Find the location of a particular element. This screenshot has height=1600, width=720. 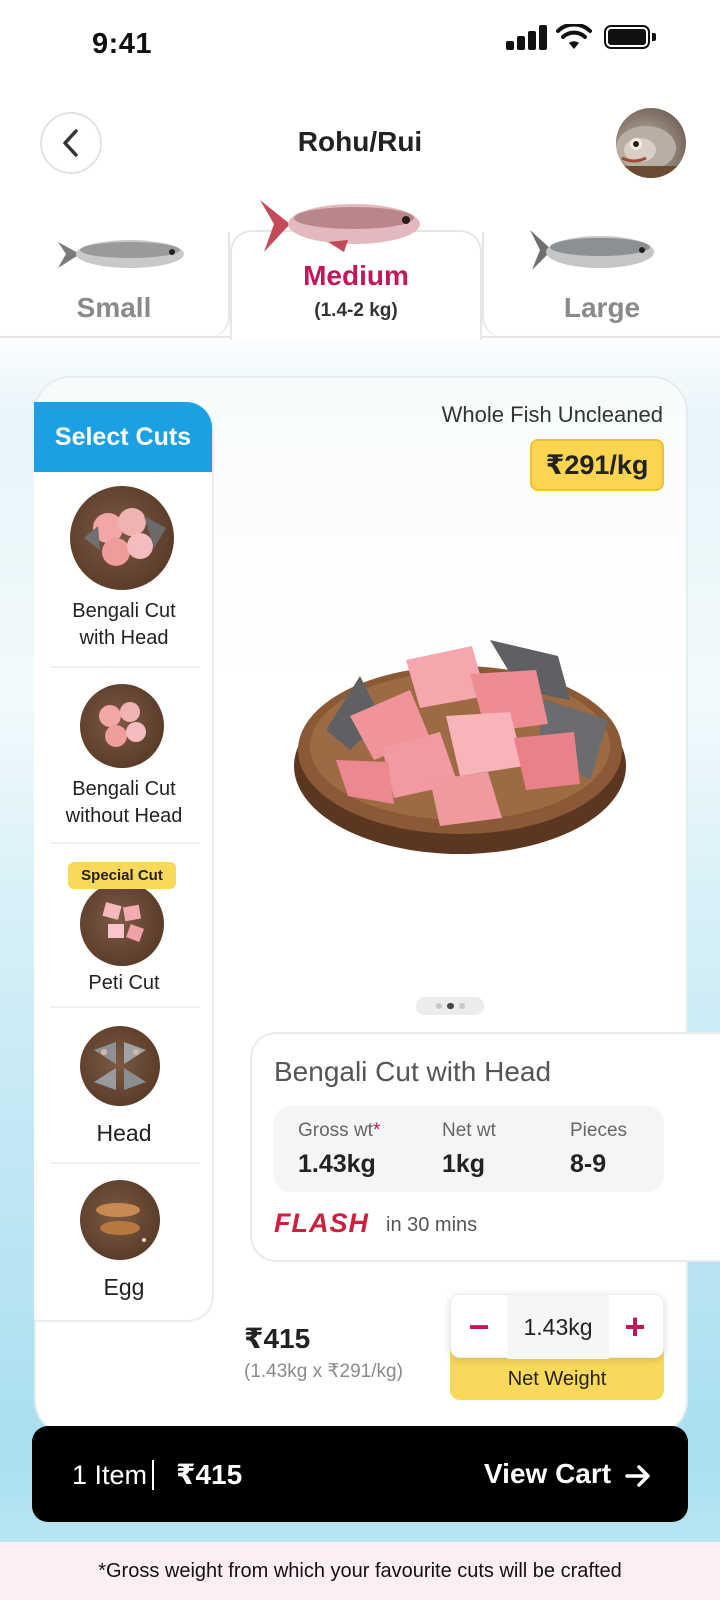

select-cuts-header: Select Cuts is located at coordinates (123, 437).